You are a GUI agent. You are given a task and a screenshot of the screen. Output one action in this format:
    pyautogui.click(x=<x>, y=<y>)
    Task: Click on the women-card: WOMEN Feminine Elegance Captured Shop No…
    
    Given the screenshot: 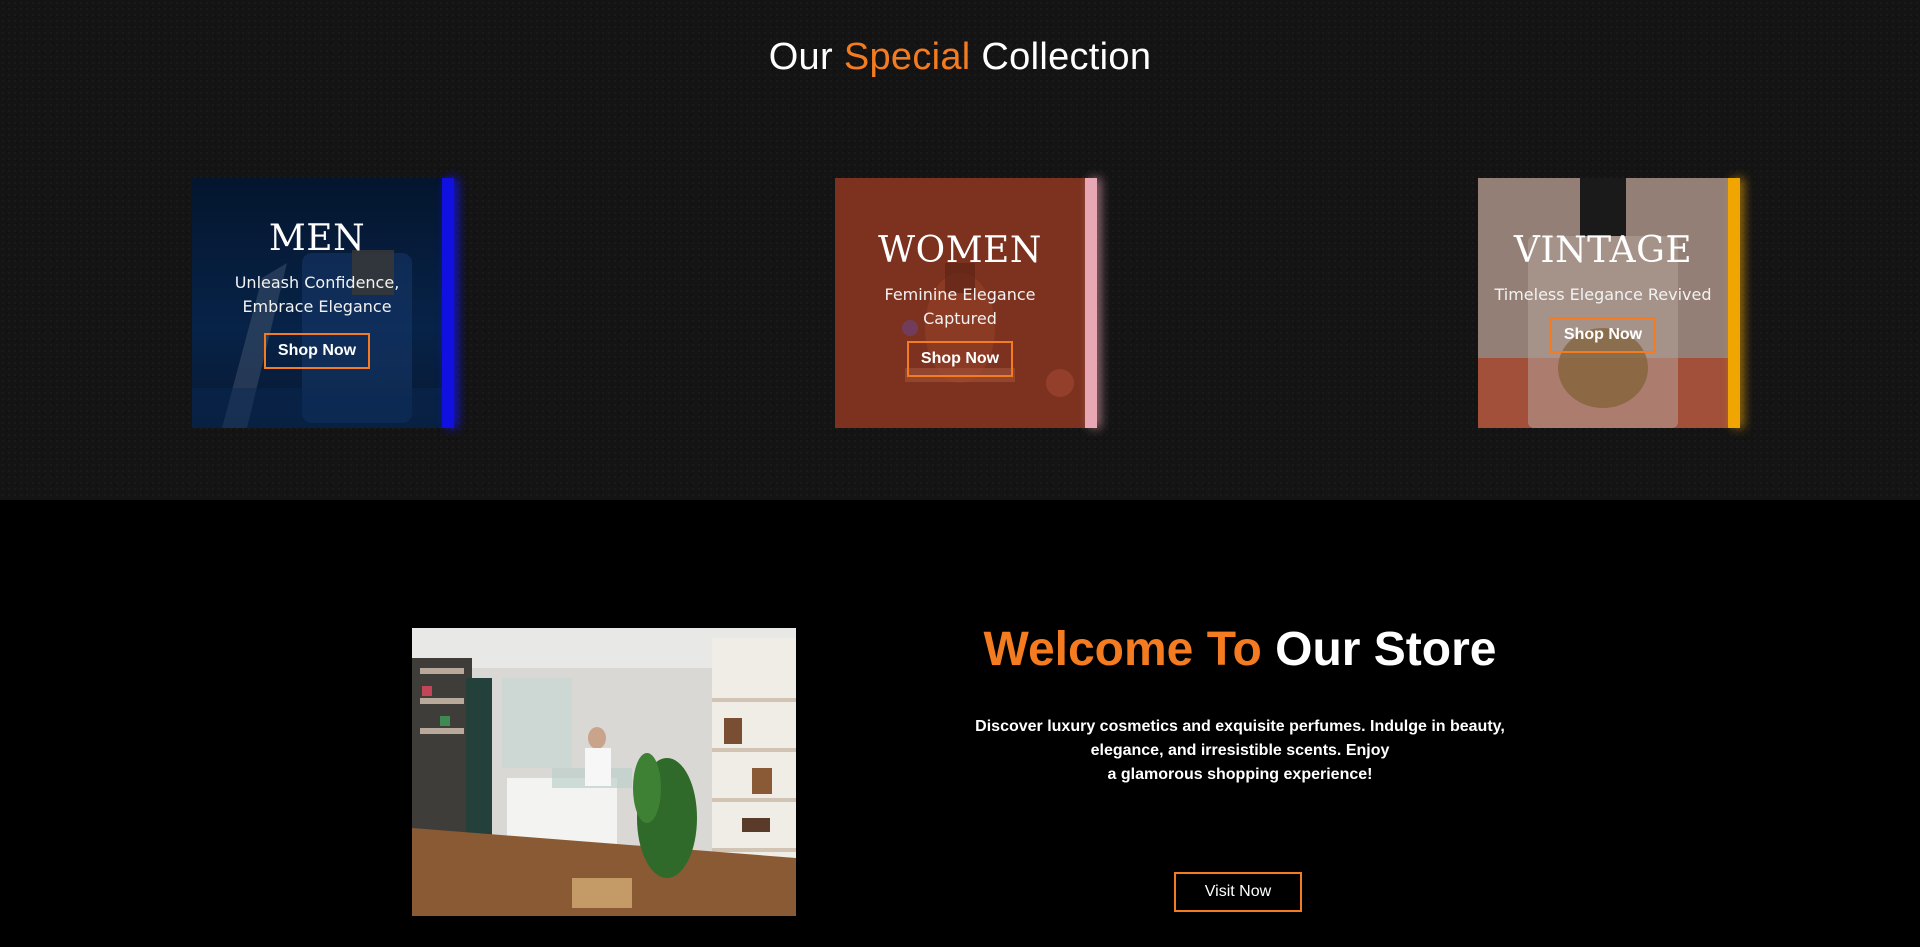 What is the action you would take?
    pyautogui.click(x=960, y=303)
    